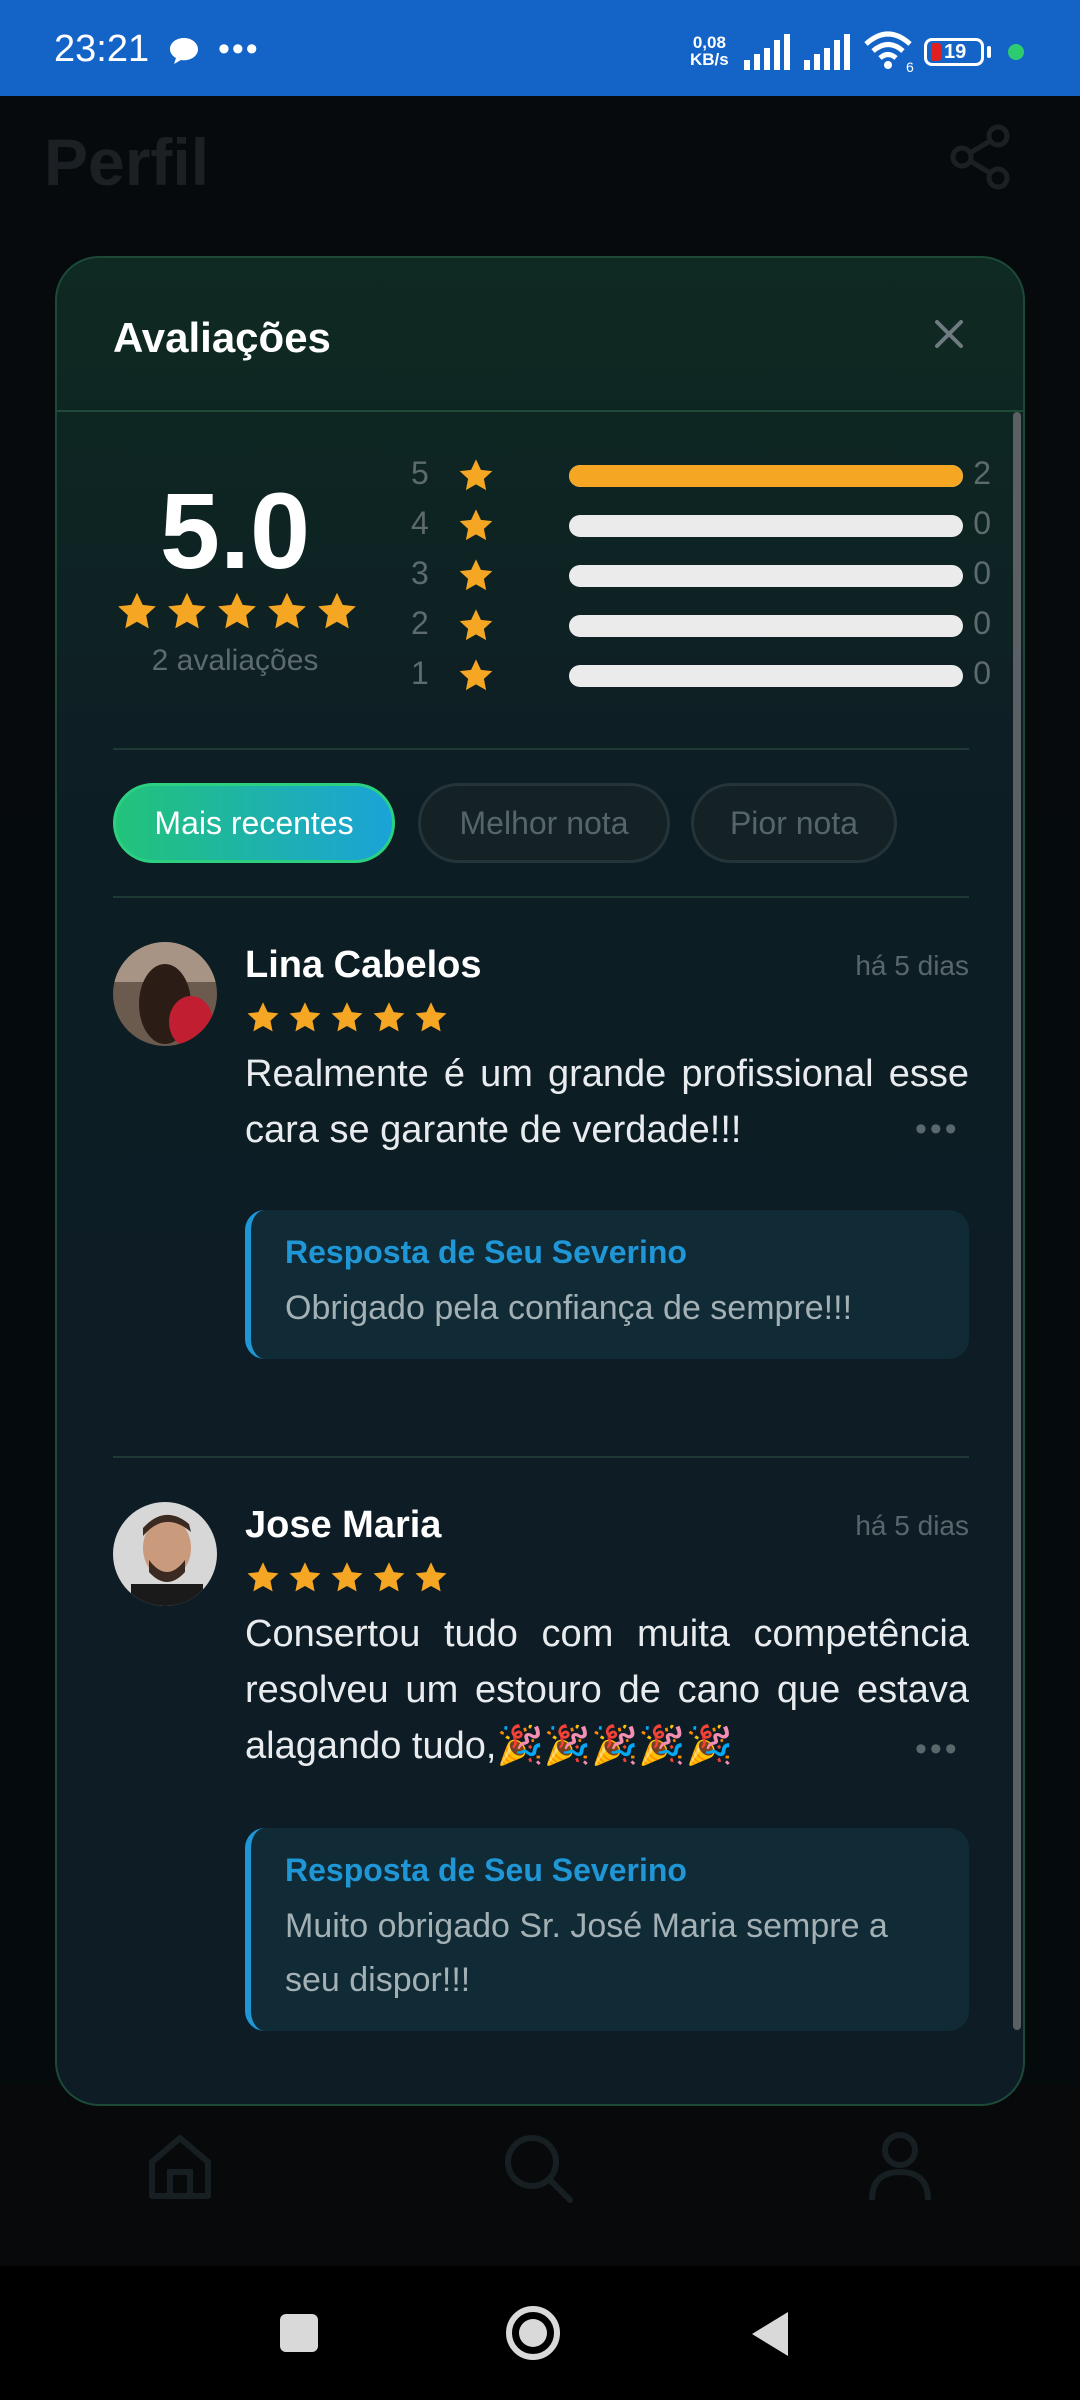 This screenshot has height=2400, width=1080. What do you see at coordinates (235, 660) in the screenshot?
I see `rating-count: 2 avaliações` at bounding box center [235, 660].